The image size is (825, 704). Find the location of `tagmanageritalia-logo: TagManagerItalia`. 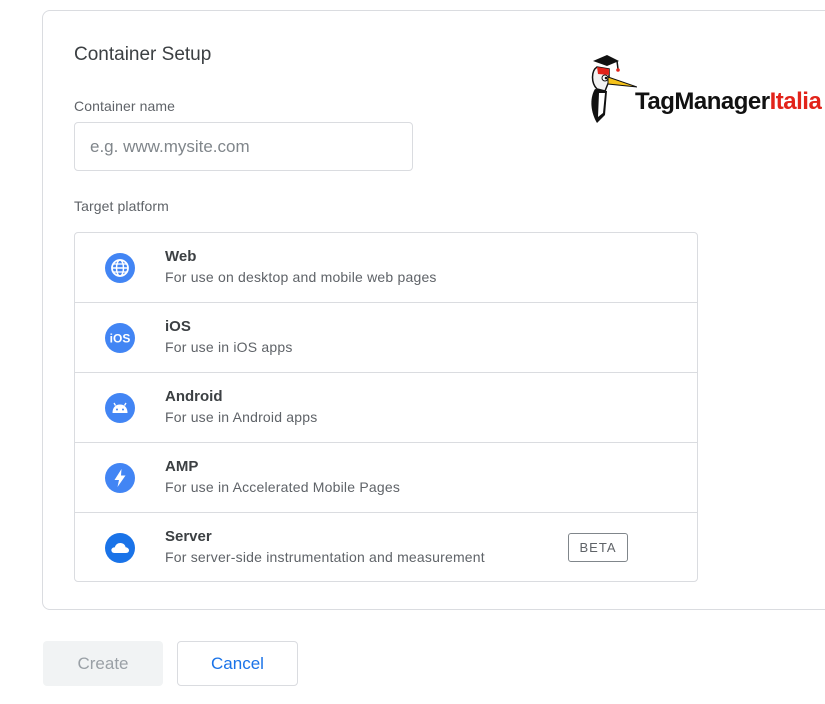

tagmanageritalia-logo: TagManagerItalia is located at coordinates (705, 89).